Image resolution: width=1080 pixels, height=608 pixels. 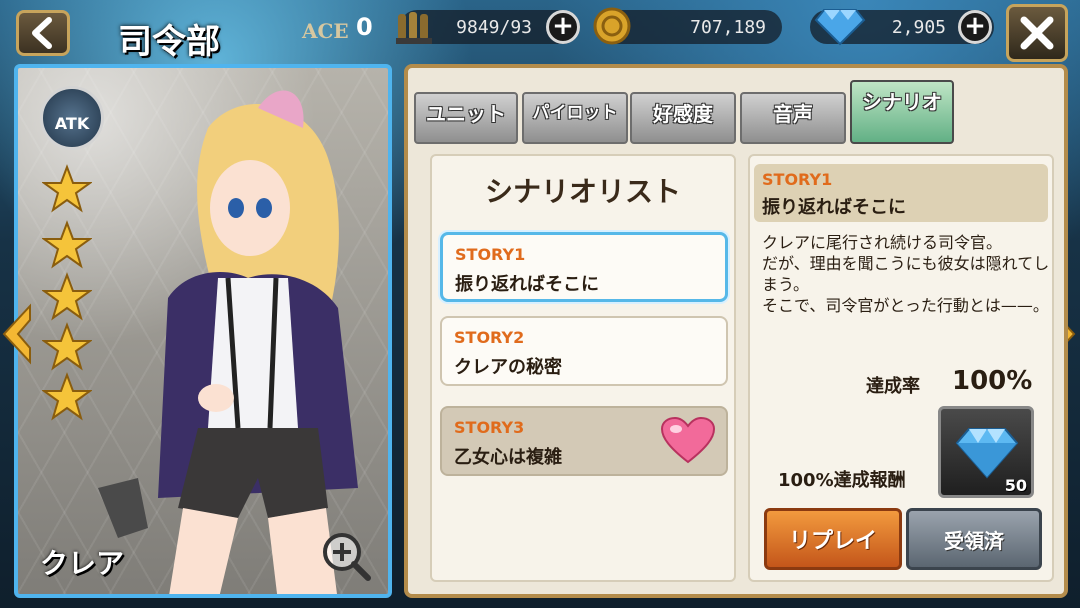 I want to click on tab-label: パイロット, so click(x=575, y=113).